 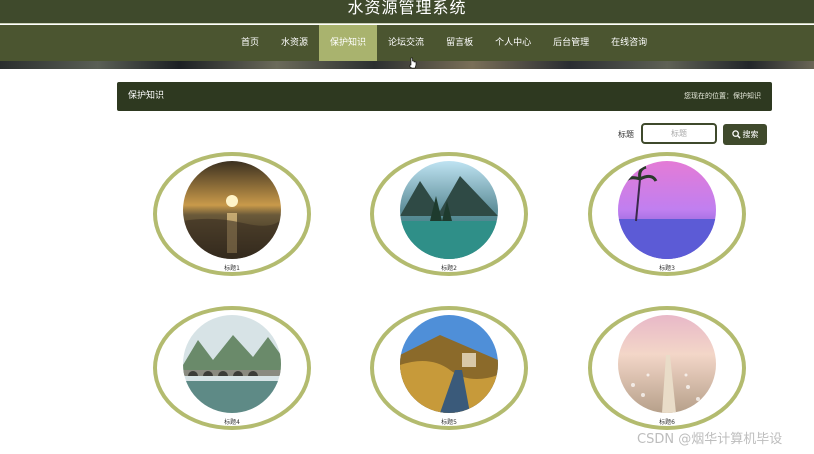 I want to click on mouse-cursor-icon, so click(x=413, y=63).